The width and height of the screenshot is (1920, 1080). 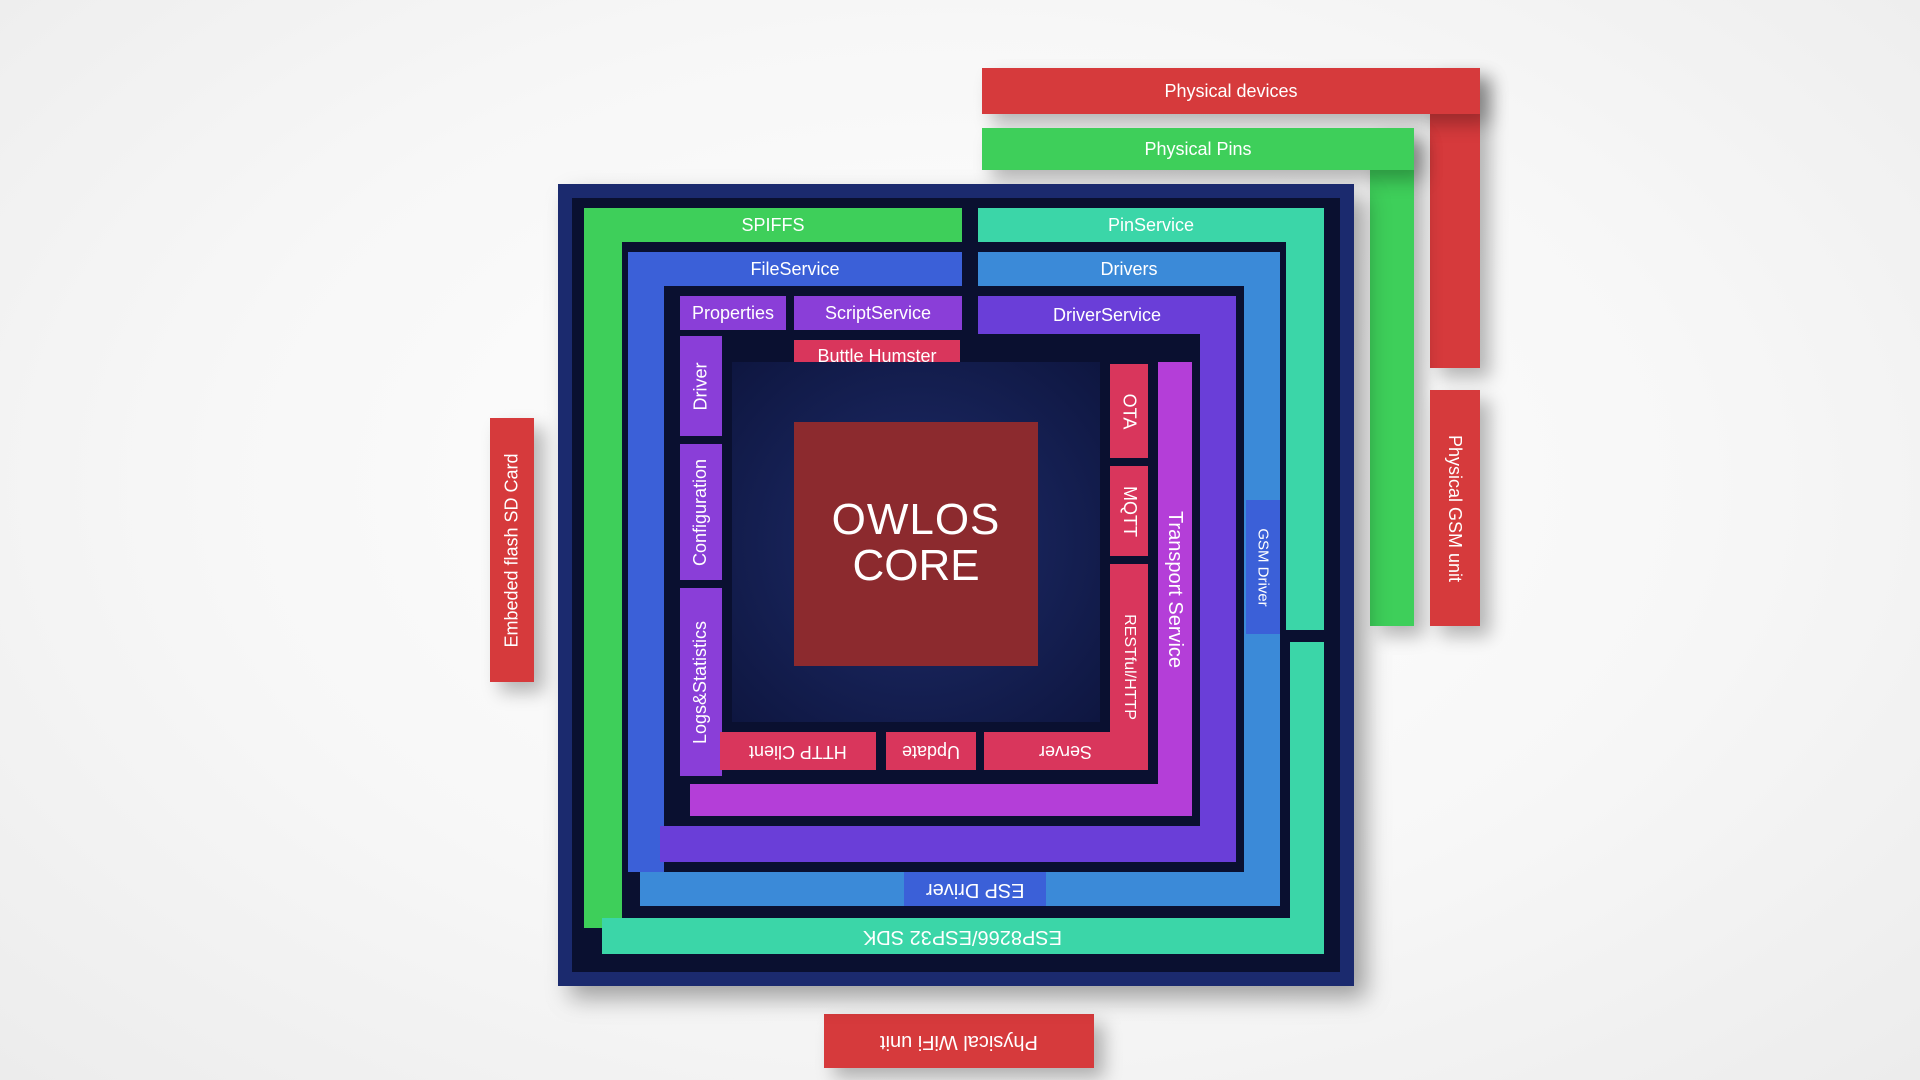 I want to click on driver-service-bottom-bar, so click(x=948, y=844).